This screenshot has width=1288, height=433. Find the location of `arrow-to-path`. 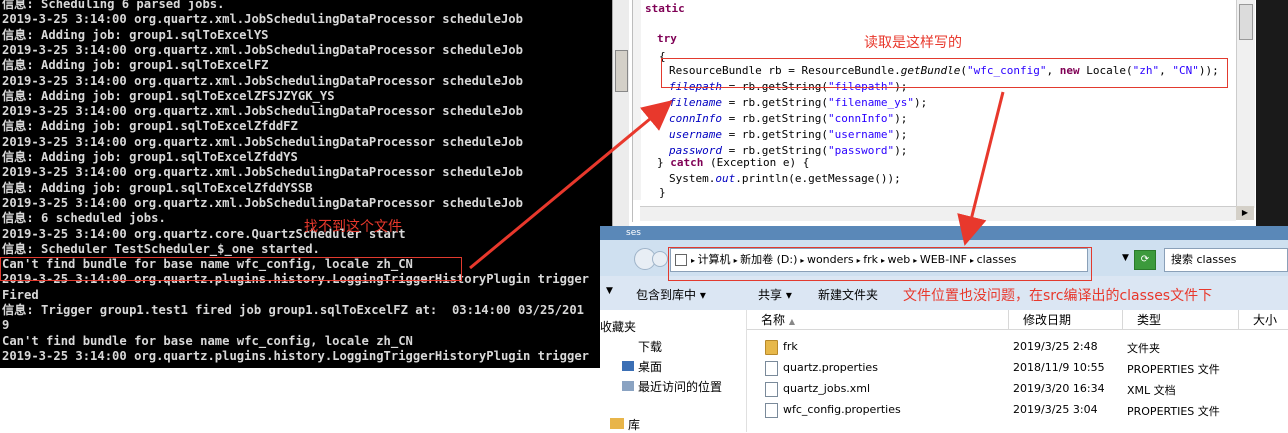

arrow-to-path is located at coordinates (981, 168).